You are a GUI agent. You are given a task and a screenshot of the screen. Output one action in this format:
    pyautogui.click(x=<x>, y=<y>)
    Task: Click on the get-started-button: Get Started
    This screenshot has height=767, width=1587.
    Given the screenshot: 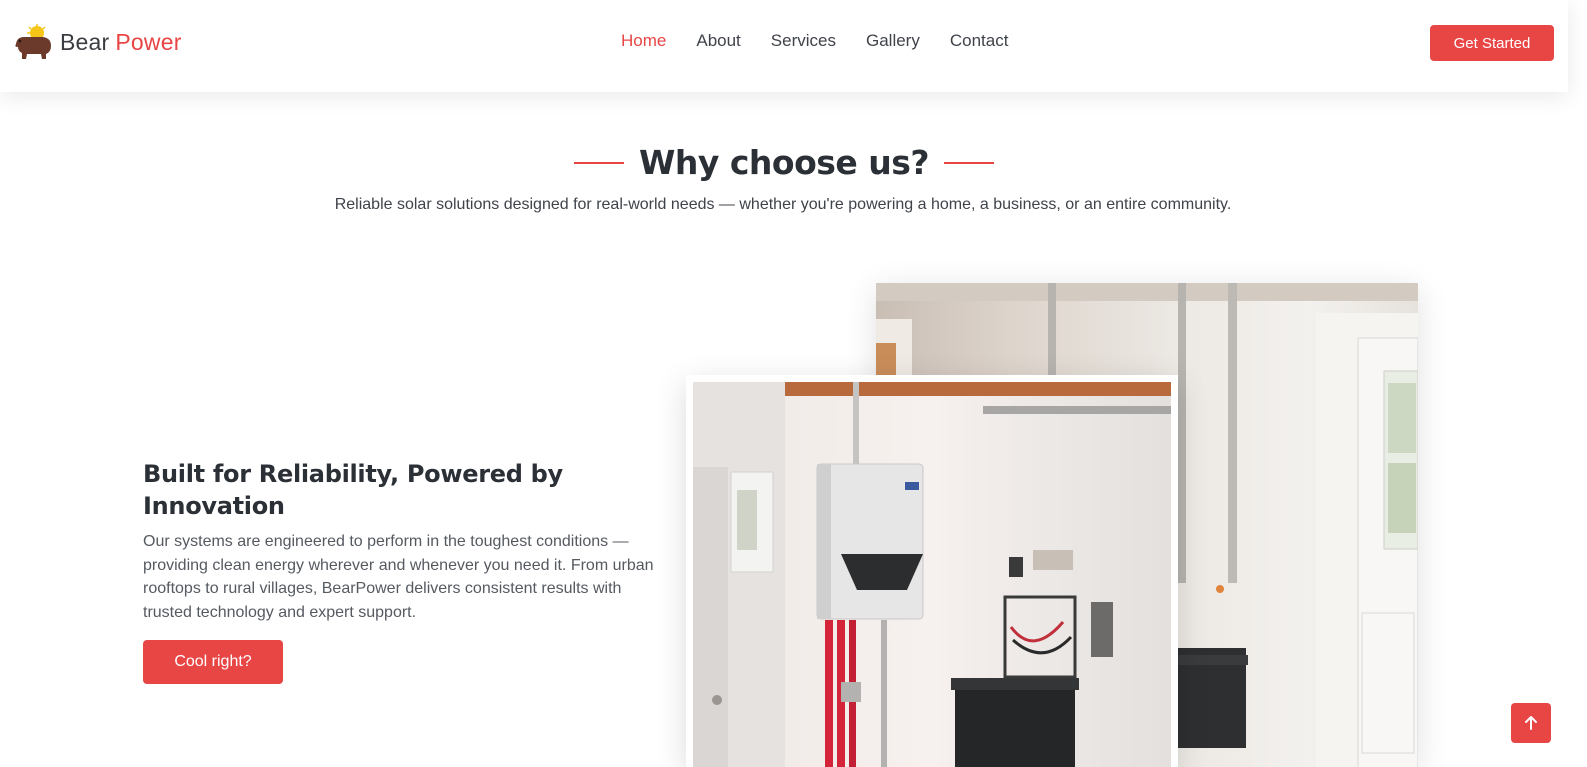 What is the action you would take?
    pyautogui.click(x=1492, y=43)
    